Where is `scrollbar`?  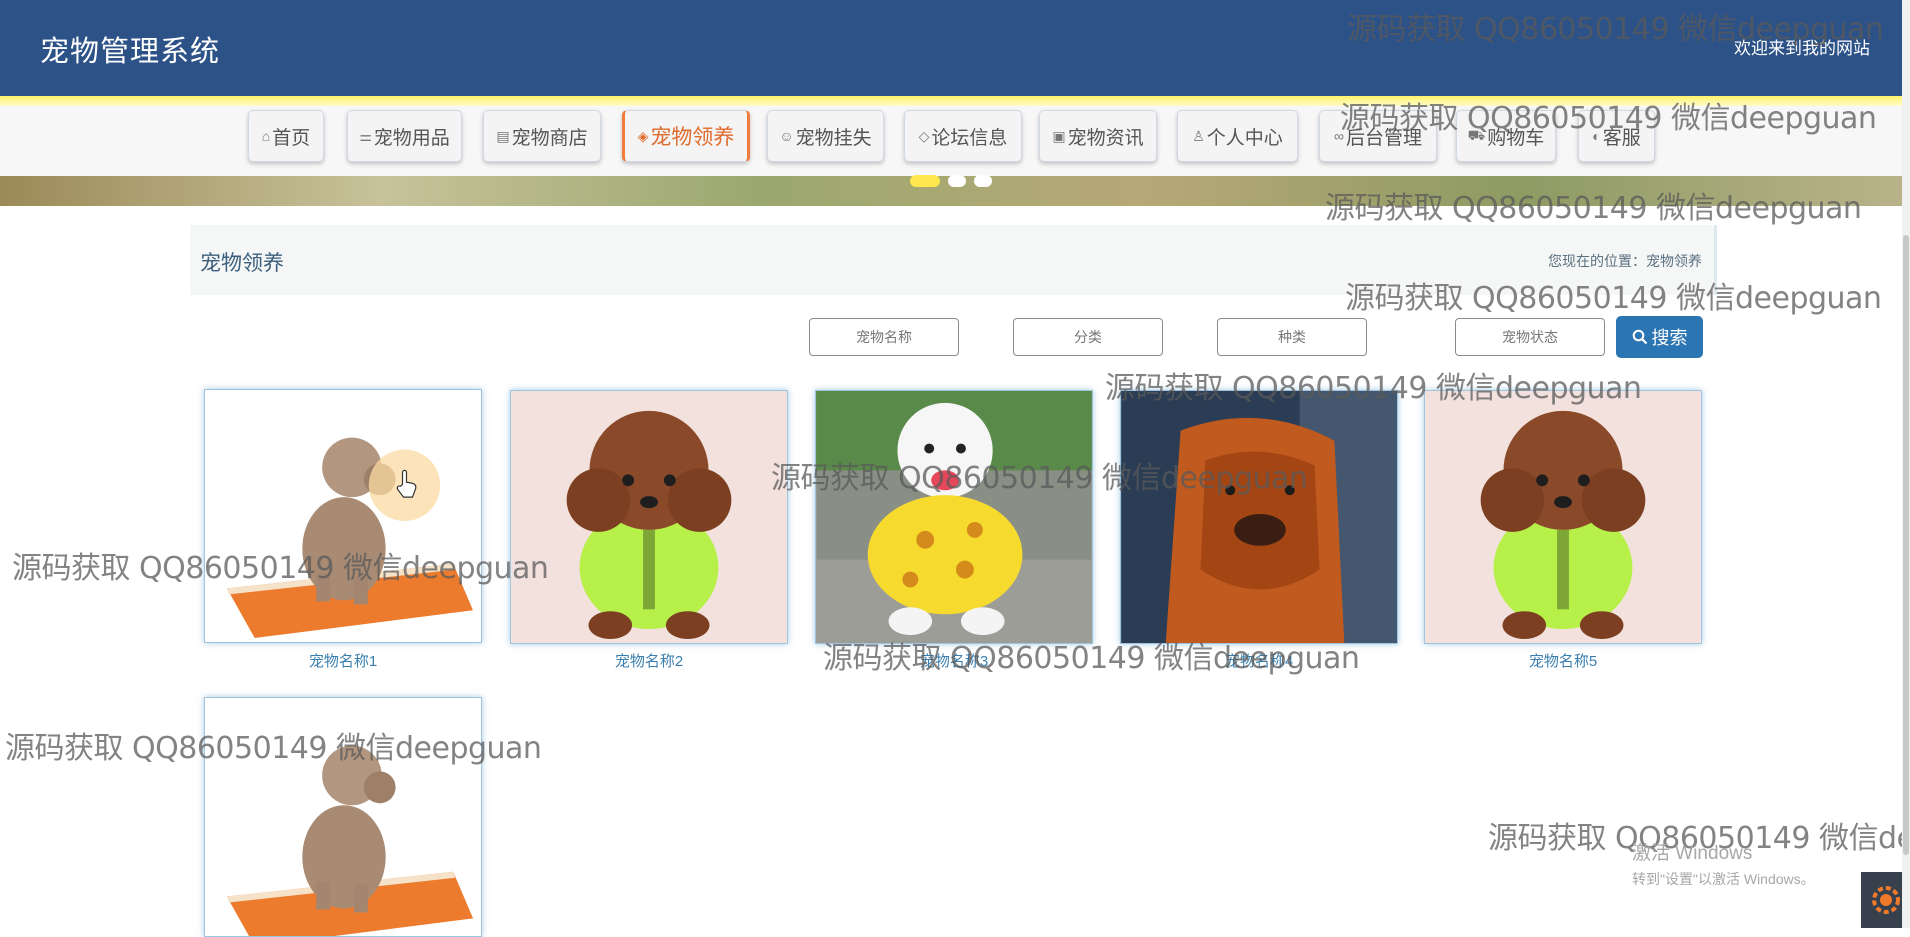 scrollbar is located at coordinates (1906, 464).